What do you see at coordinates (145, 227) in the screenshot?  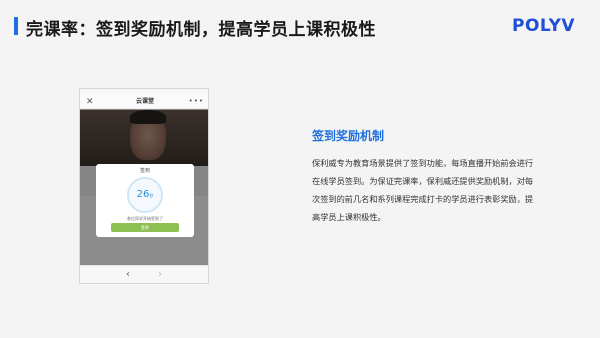 I see `signin-button: 签到` at bounding box center [145, 227].